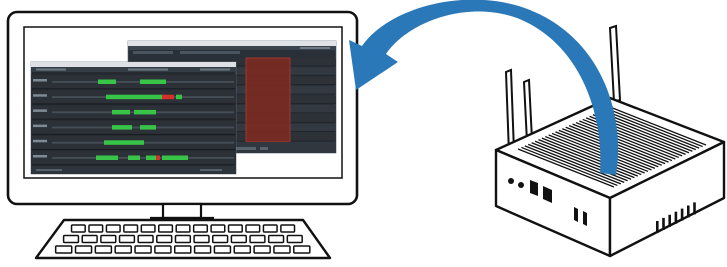 The height and width of the screenshot is (267, 727). I want to click on antenna-middle, so click(528, 111).